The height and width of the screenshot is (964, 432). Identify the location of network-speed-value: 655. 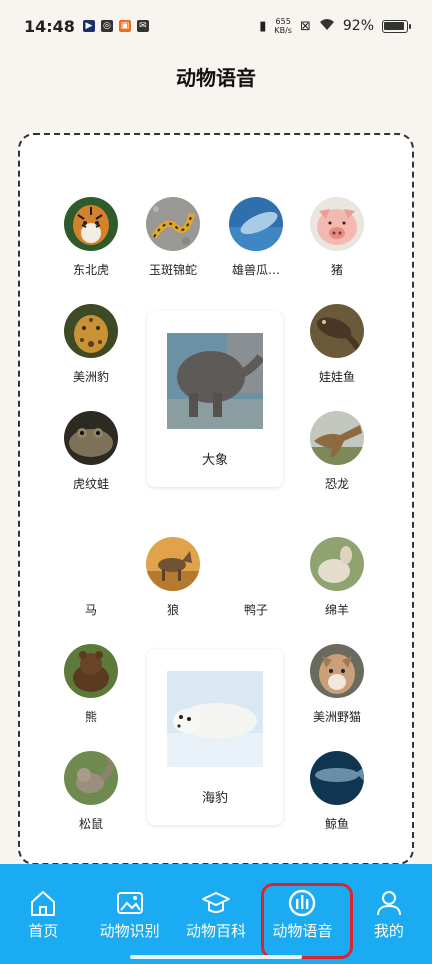
(283, 21).